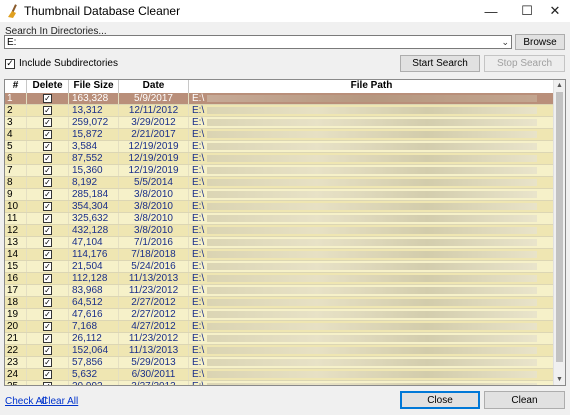  What do you see at coordinates (154, 254) in the screenshot?
I see `row-date: 7/18/2018` at bounding box center [154, 254].